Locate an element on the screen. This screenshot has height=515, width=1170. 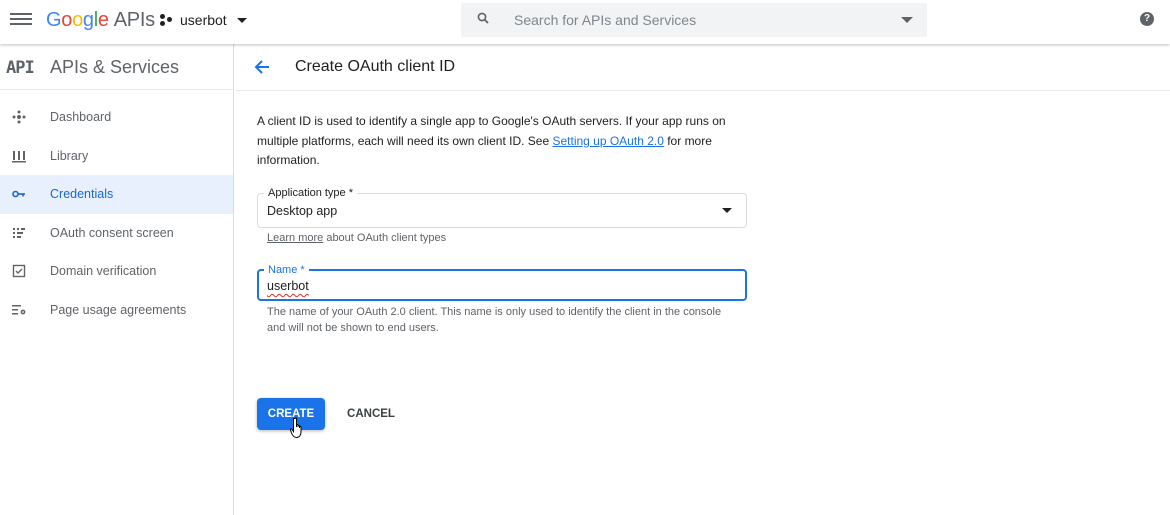
cancel-button: CANCEL is located at coordinates (371, 414).